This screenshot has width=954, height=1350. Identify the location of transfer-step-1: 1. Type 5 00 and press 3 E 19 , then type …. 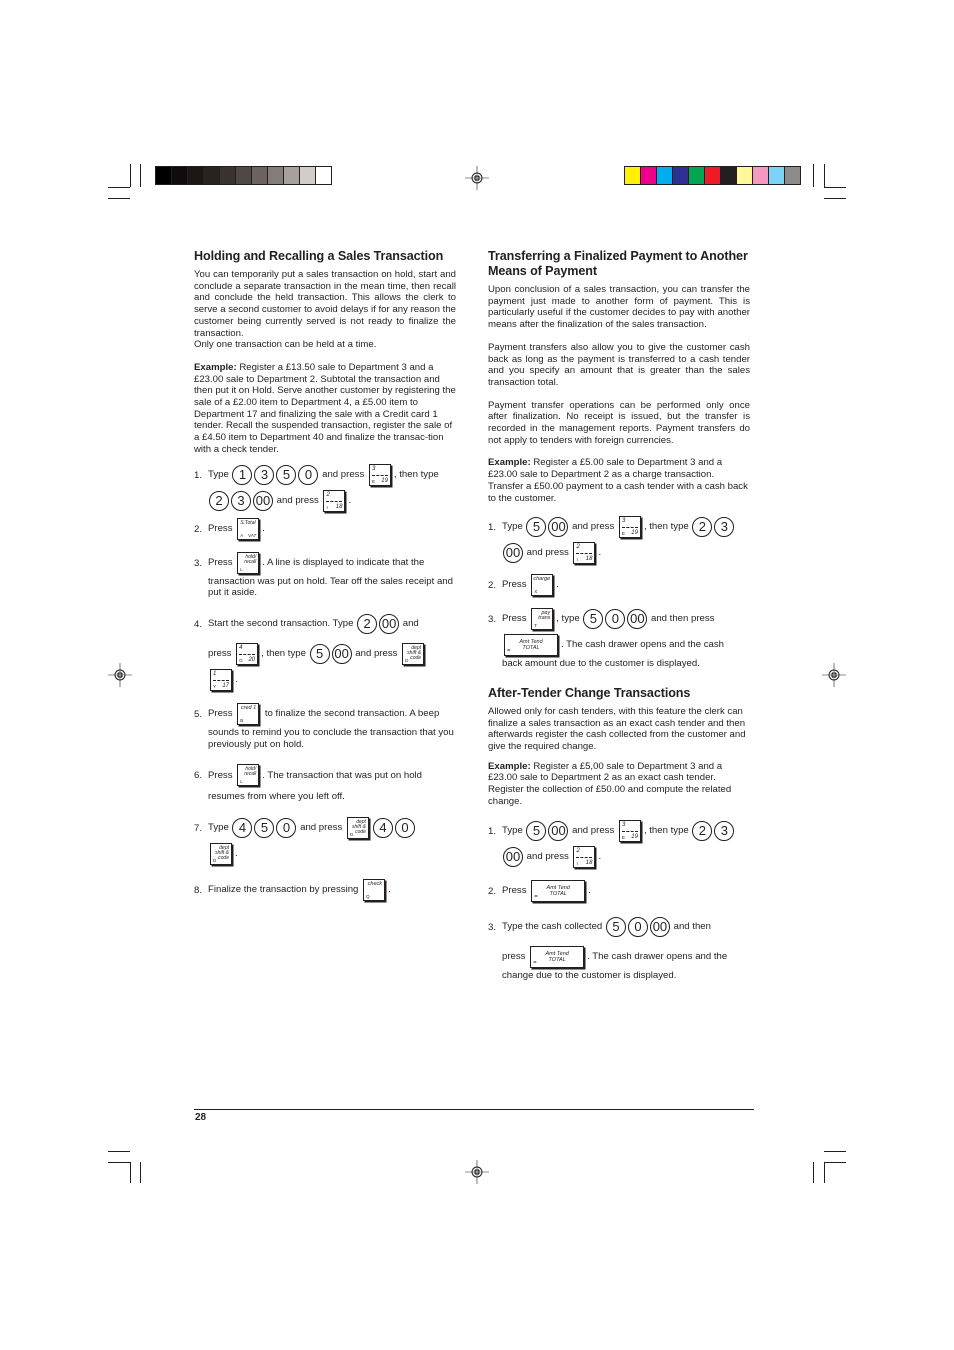
(619, 540).